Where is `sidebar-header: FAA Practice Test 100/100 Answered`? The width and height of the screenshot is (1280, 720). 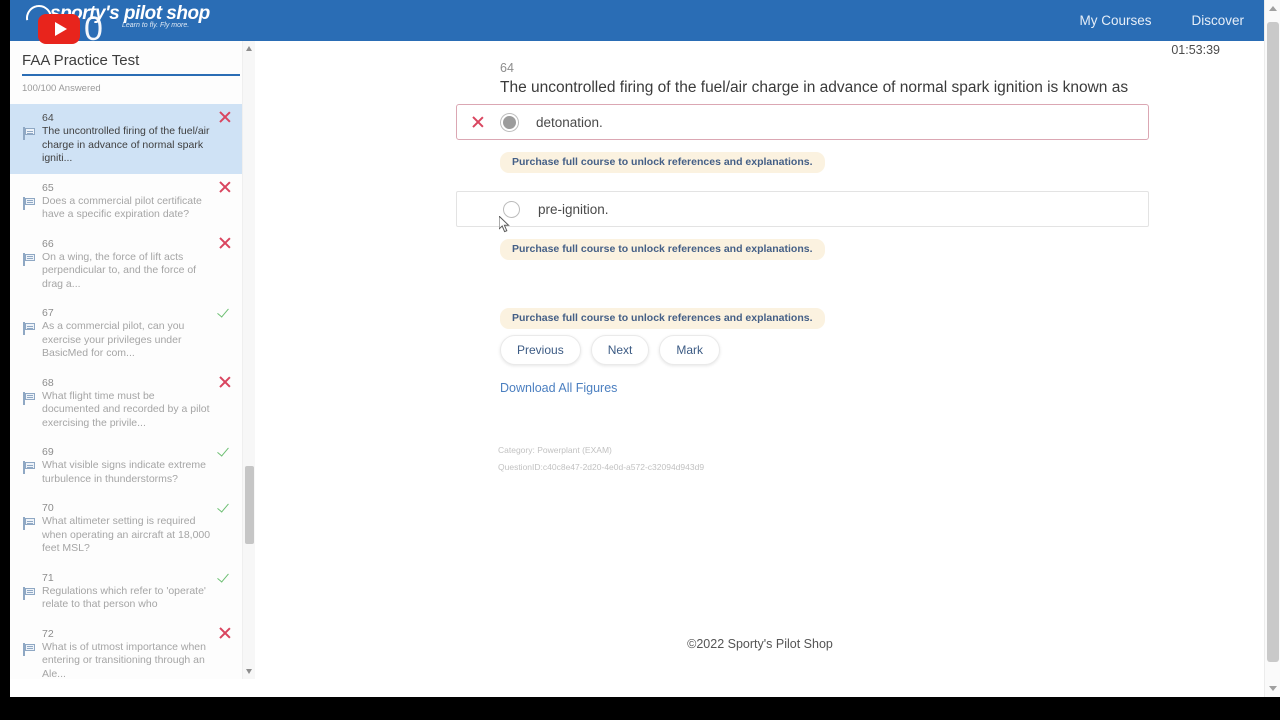
sidebar-header: FAA Practice Test 100/100 Answered is located at coordinates (126, 67).